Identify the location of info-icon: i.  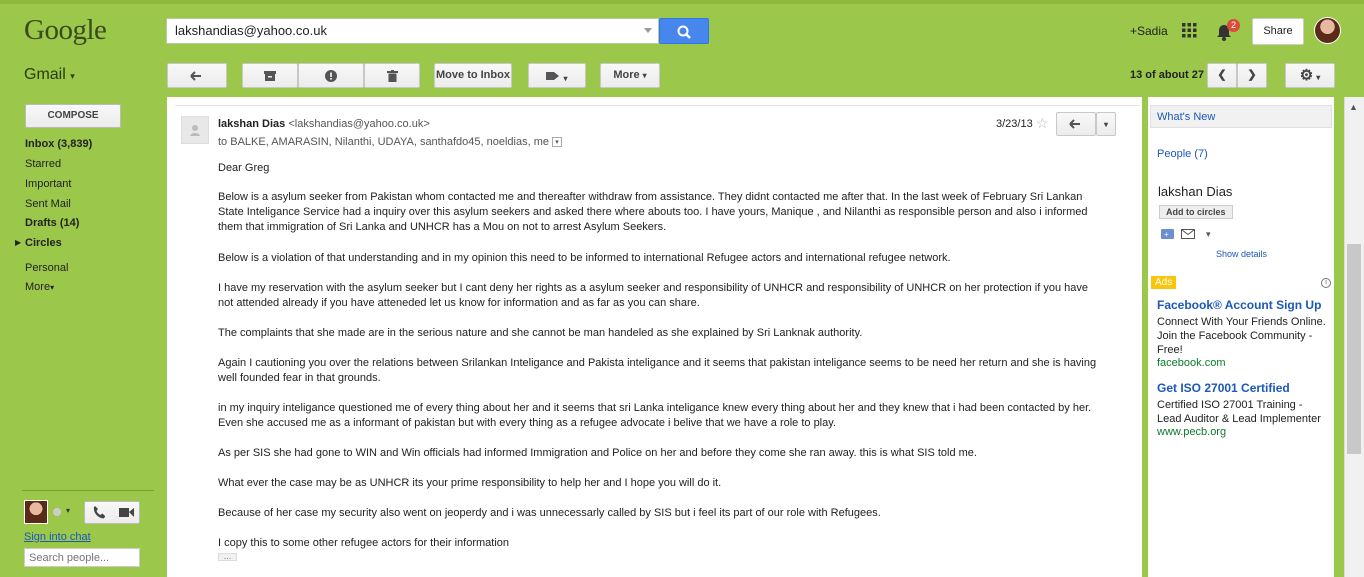
(1326, 283).